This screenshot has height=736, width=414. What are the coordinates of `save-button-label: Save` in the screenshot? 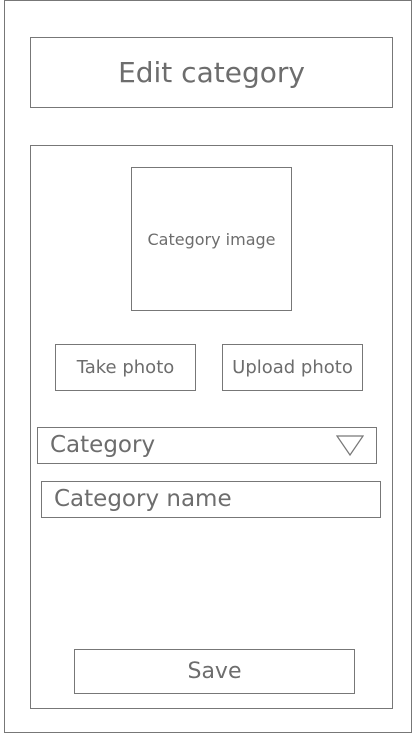 It's located at (214, 671).